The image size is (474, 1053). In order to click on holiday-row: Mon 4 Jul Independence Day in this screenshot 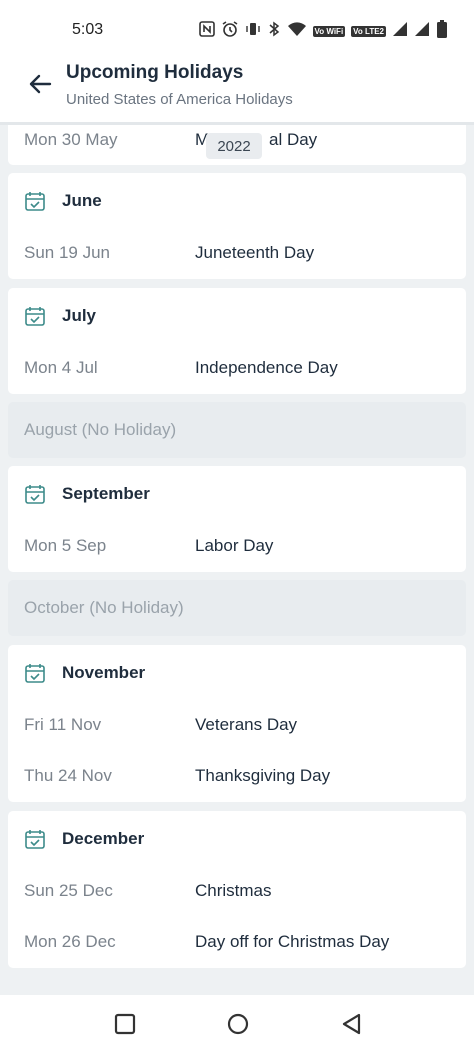, I will do `click(237, 368)`.